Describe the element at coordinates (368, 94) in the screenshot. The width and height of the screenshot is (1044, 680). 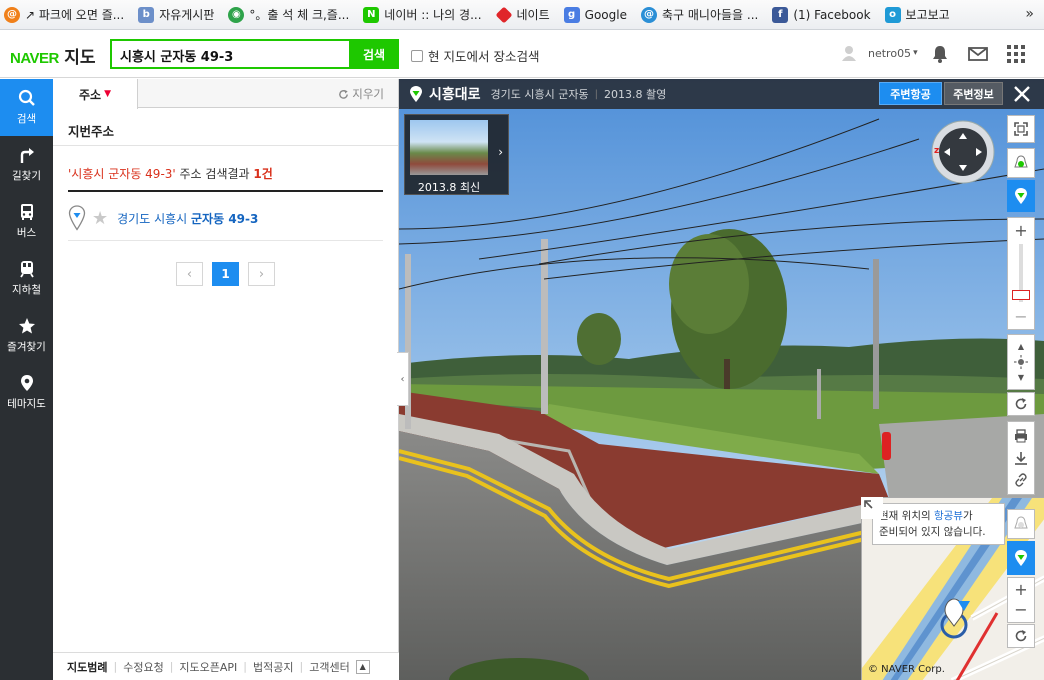
I see `clear-label: 지우기` at that location.